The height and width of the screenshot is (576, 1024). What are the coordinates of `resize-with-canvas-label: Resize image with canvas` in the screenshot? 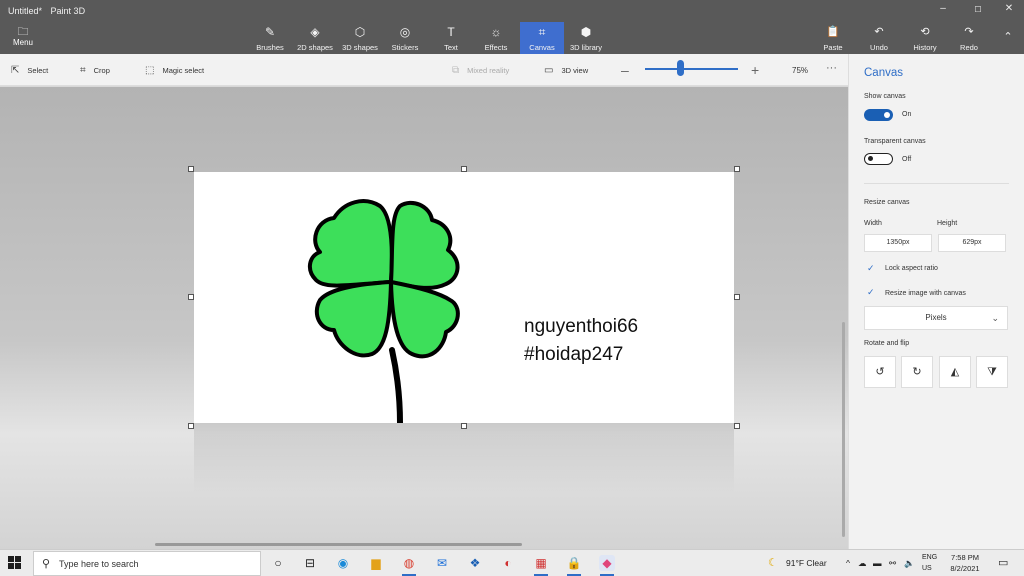 It's located at (925, 293).